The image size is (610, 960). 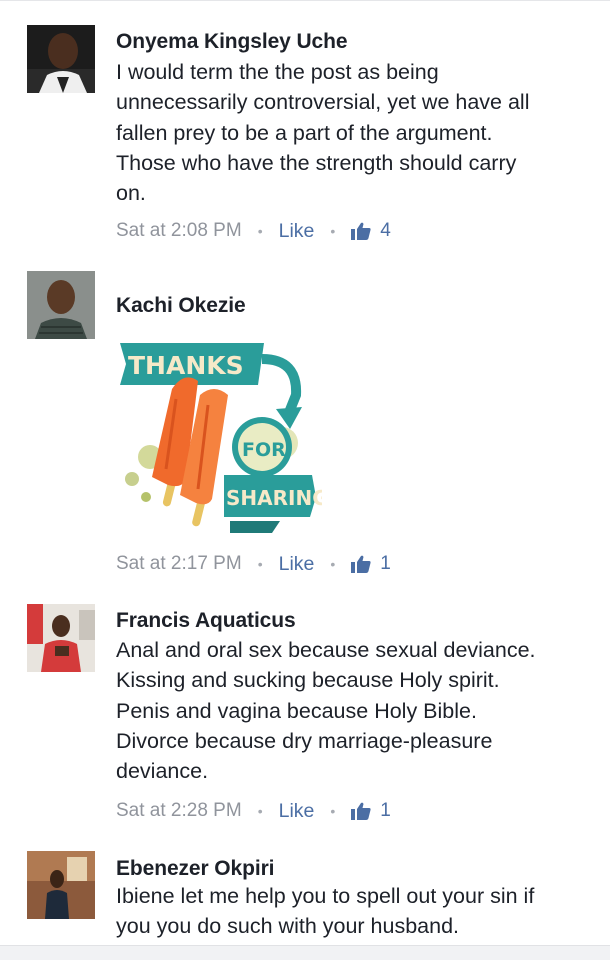 I want to click on comment-author: Kachi Okezie, so click(x=181, y=306).